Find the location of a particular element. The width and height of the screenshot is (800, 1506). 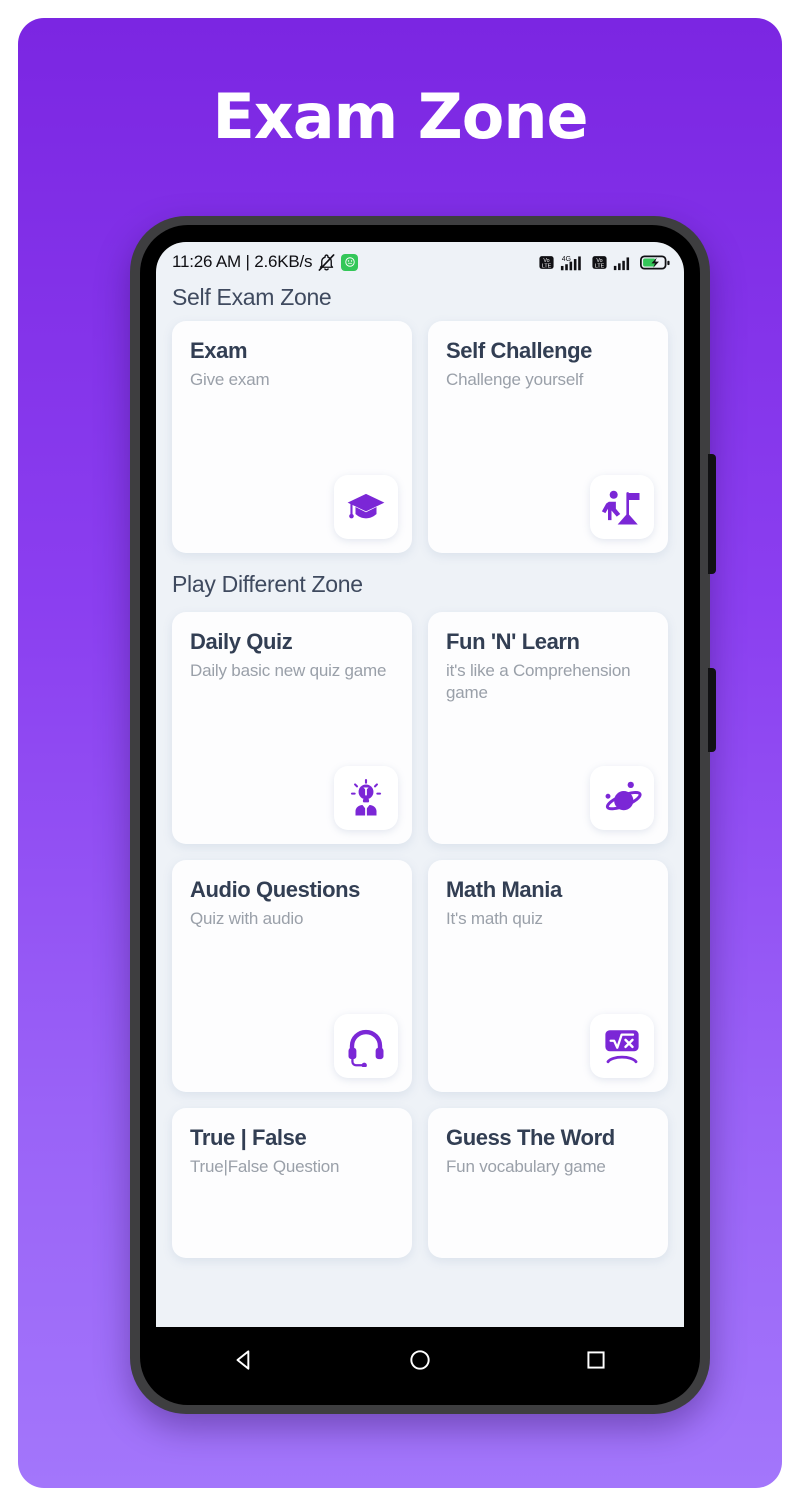

card-title: Fun 'N' Learn is located at coordinates (513, 641).